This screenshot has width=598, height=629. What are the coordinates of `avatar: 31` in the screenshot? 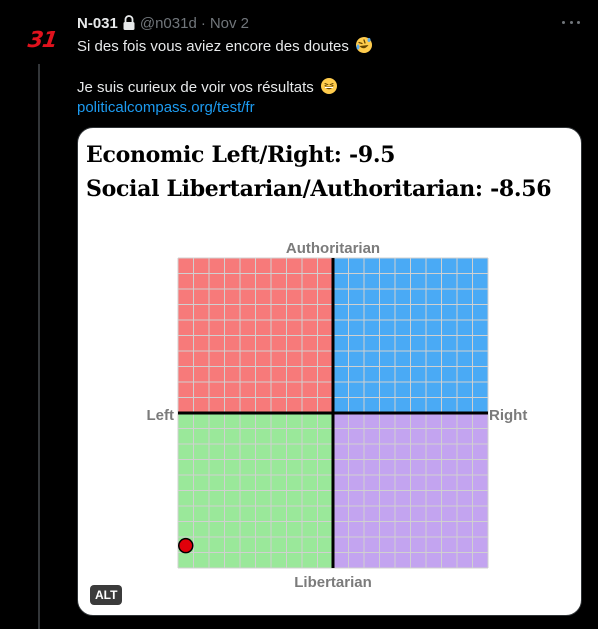 It's located at (42, 40).